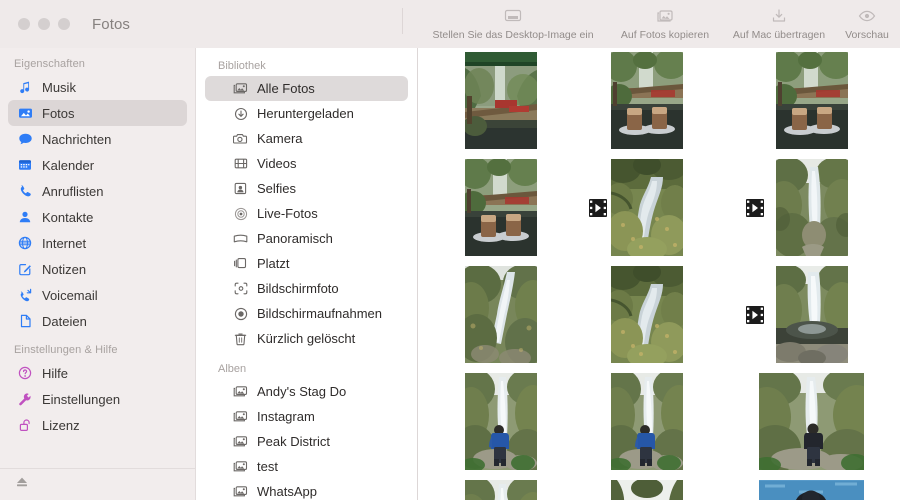  What do you see at coordinates (81, 399) in the screenshot?
I see `sidebar-item-label: Einstellungen` at bounding box center [81, 399].